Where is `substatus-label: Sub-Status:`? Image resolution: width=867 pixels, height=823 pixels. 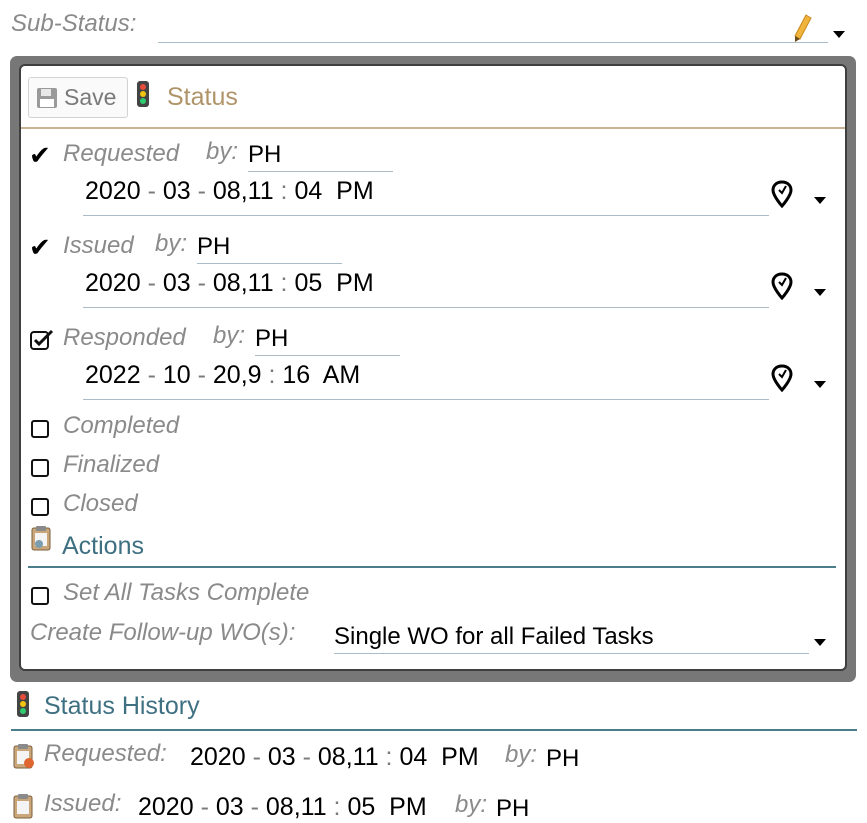 substatus-label: Sub-Status: is located at coordinates (74, 23).